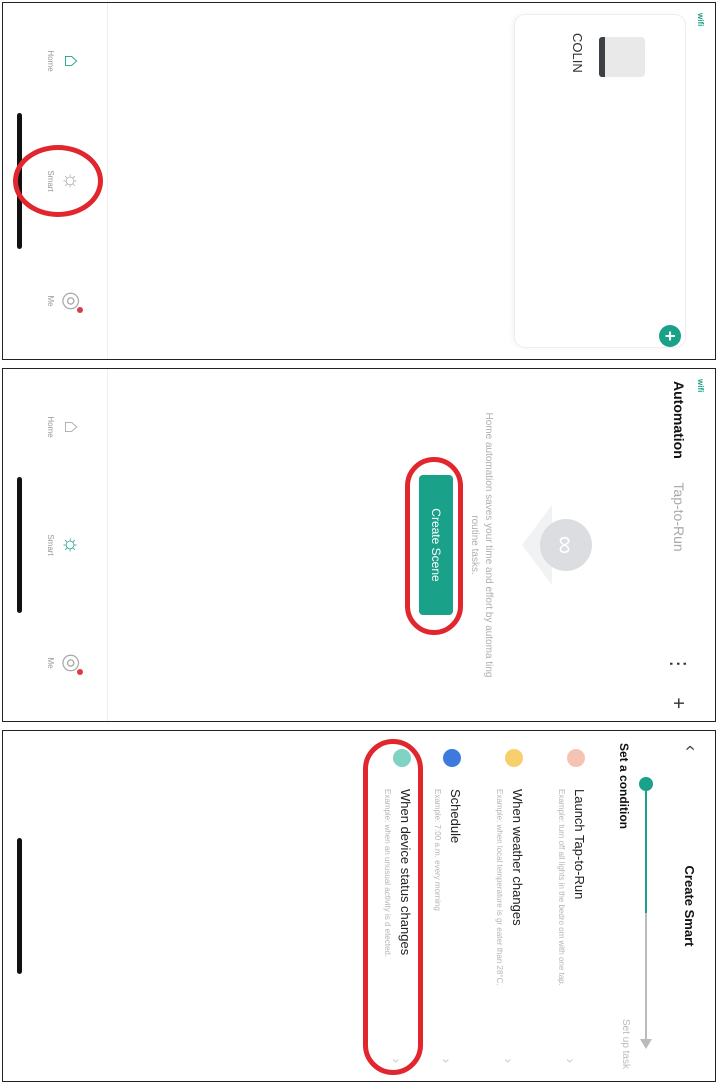 The width and height of the screenshot is (722, 1084). Describe the element at coordinates (670, 336) in the screenshot. I see `add-device-button: +` at that location.